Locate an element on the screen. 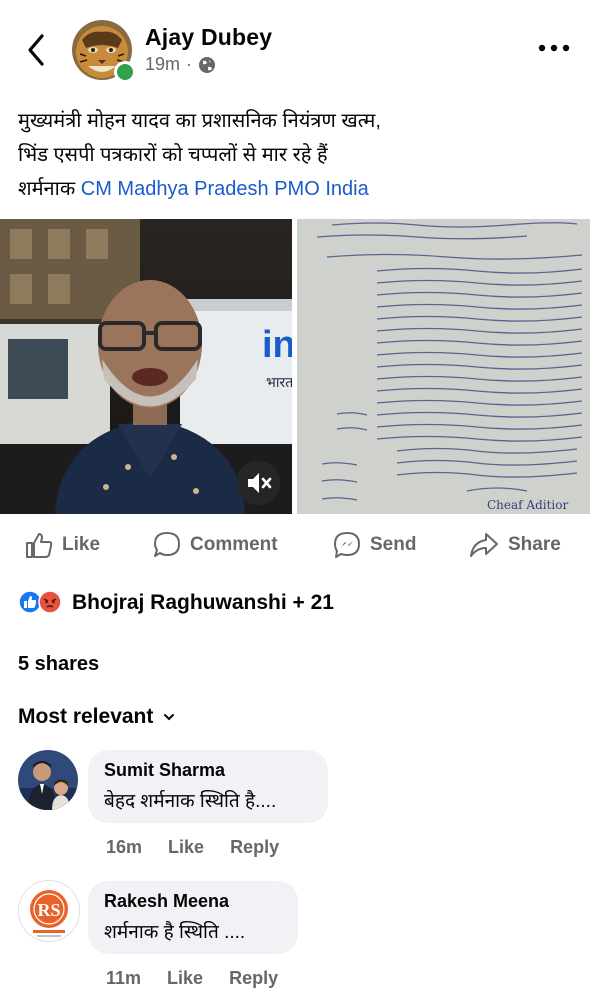  thumbs-up-icon is located at coordinates (39, 545).